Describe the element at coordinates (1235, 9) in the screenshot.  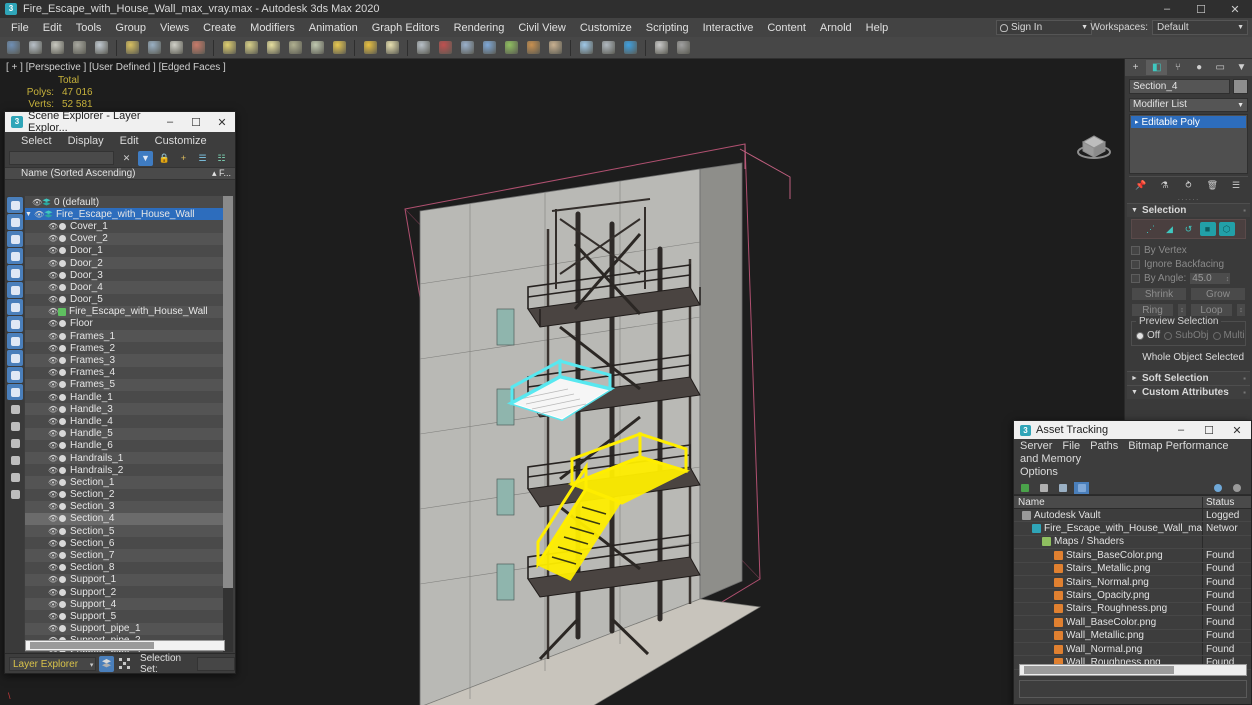
I see `close-button: ✕` at that location.